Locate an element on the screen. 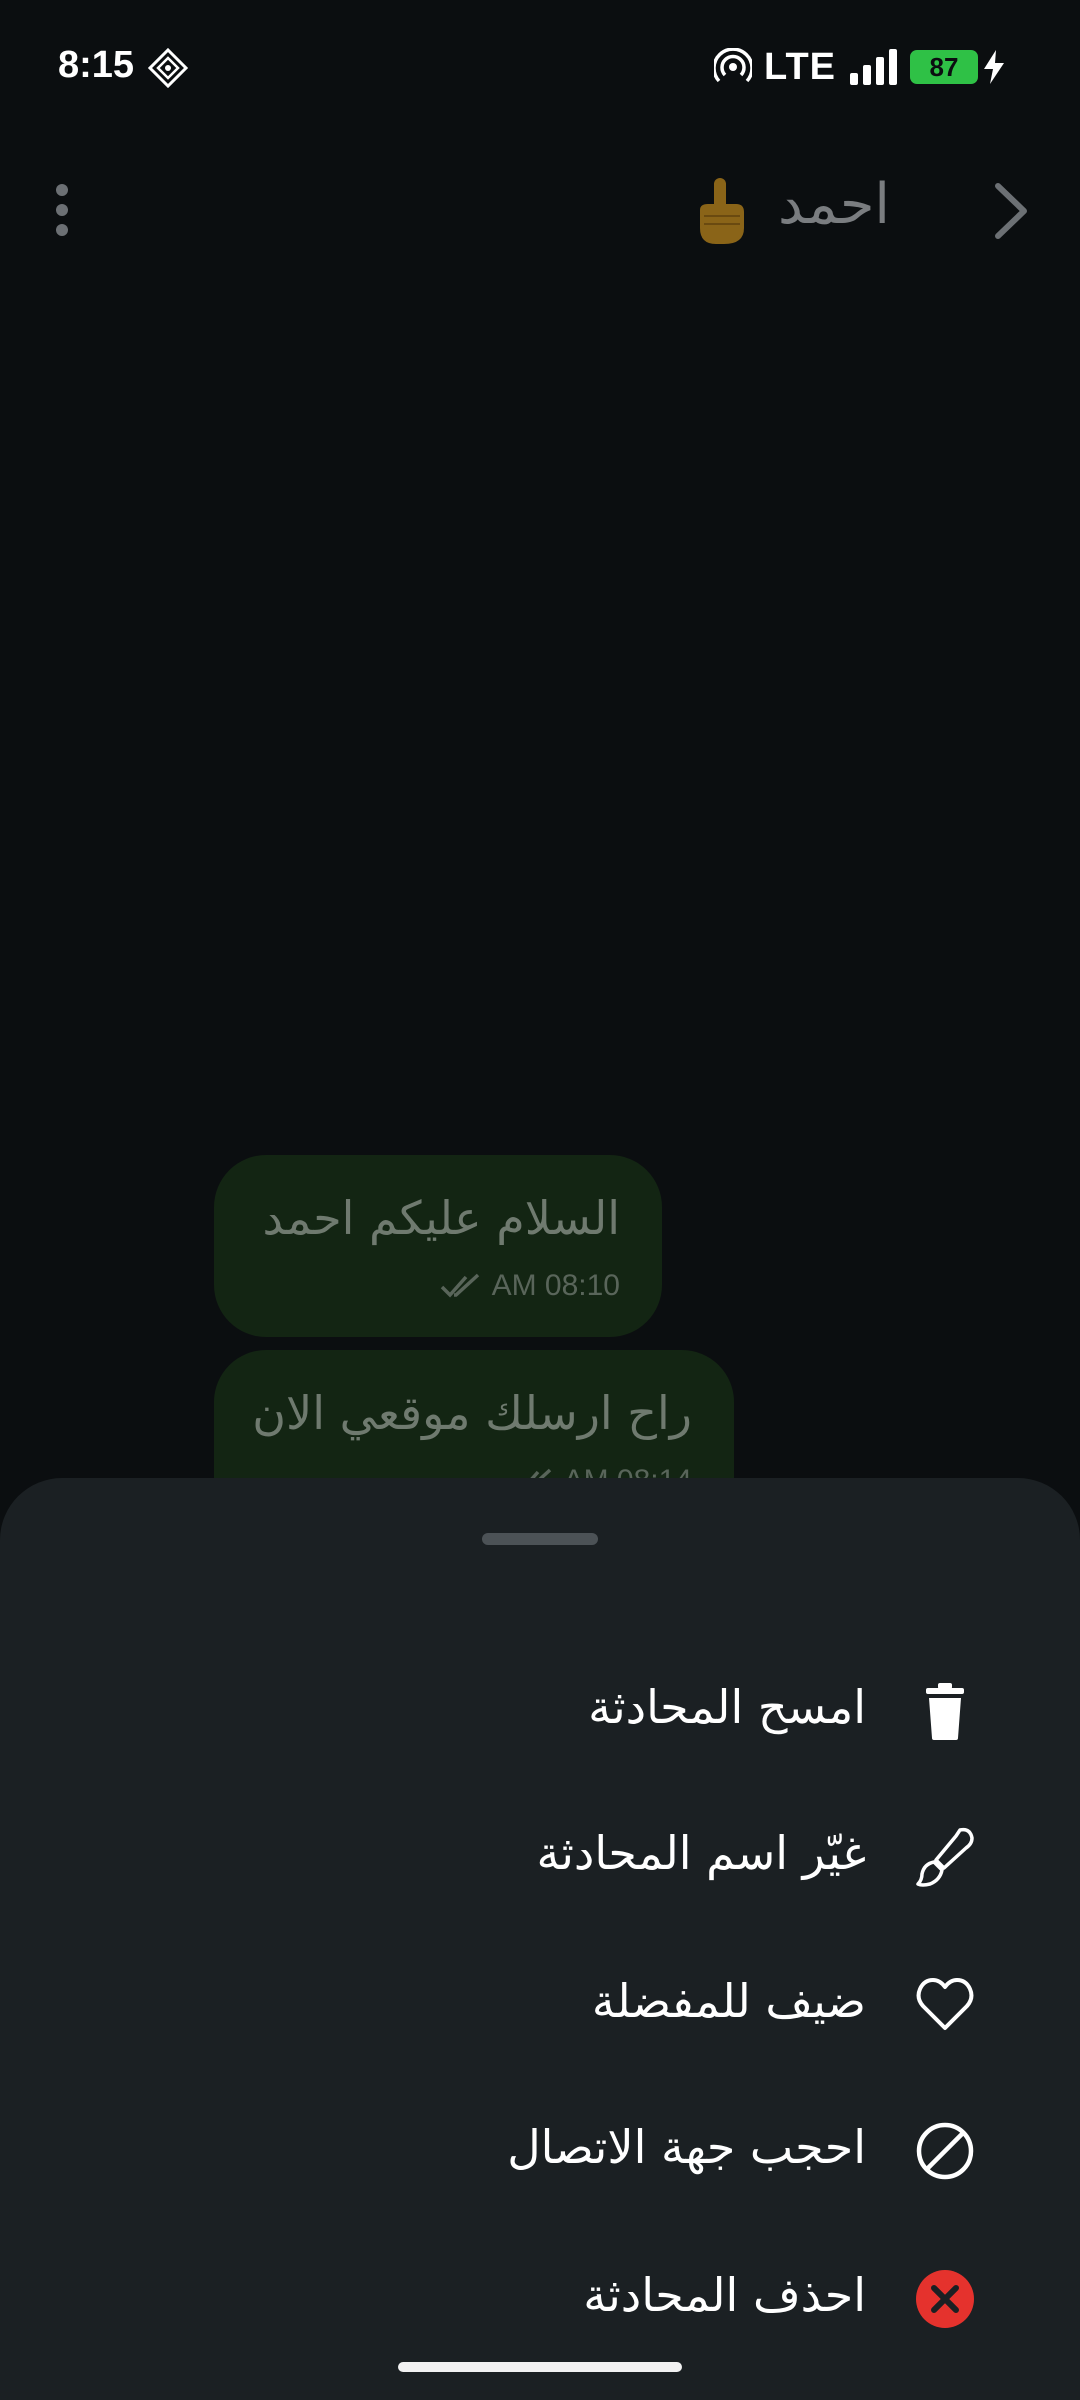  sheet-drag-handle is located at coordinates (540, 1539).